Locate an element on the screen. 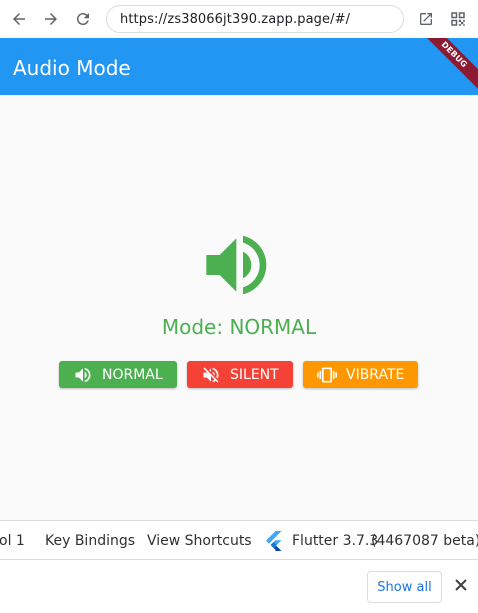  vibrate-button-label: VIBRATE is located at coordinates (375, 374).